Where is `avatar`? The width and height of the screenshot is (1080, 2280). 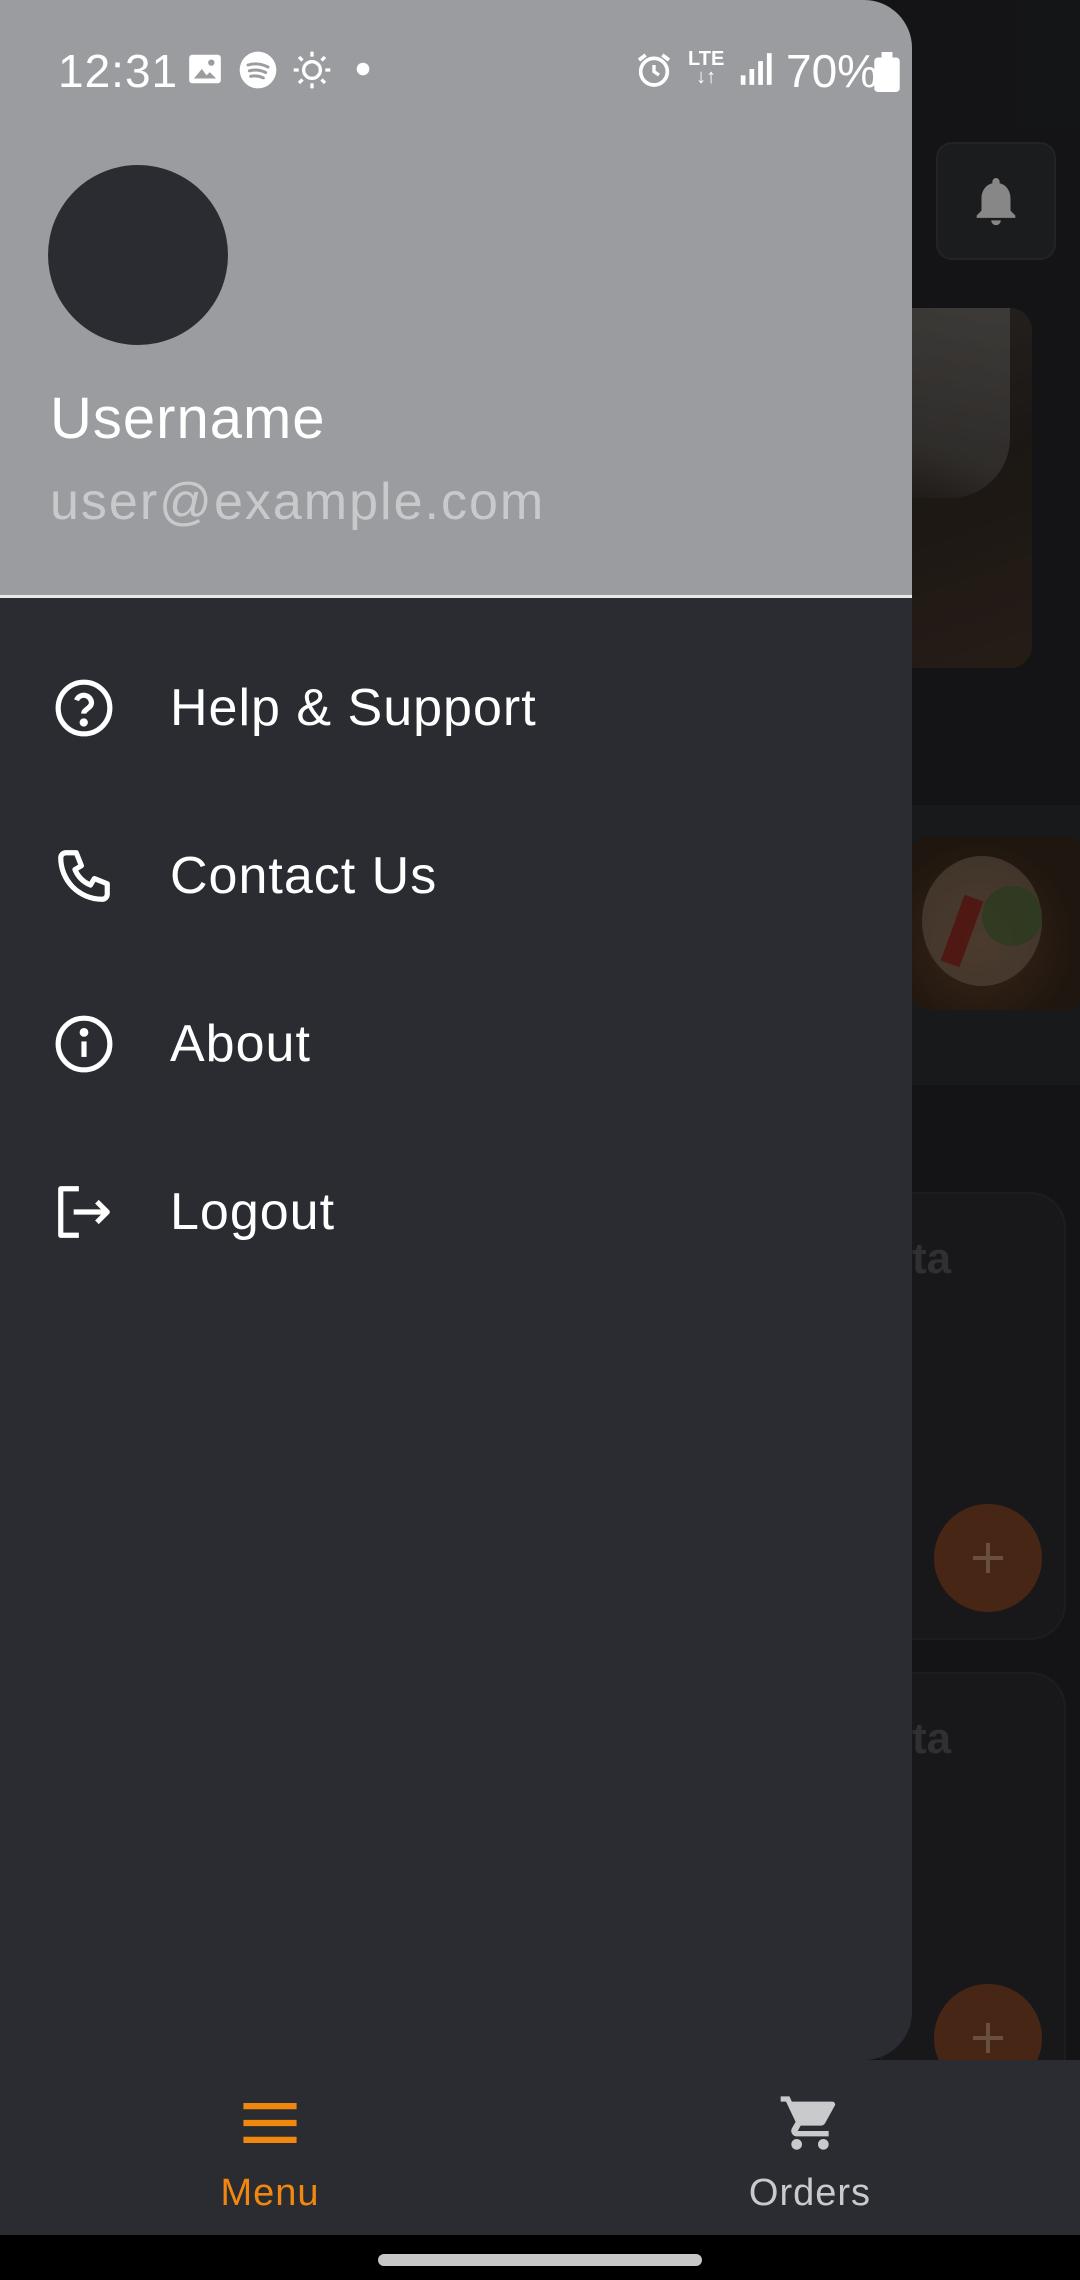 avatar is located at coordinates (138, 255).